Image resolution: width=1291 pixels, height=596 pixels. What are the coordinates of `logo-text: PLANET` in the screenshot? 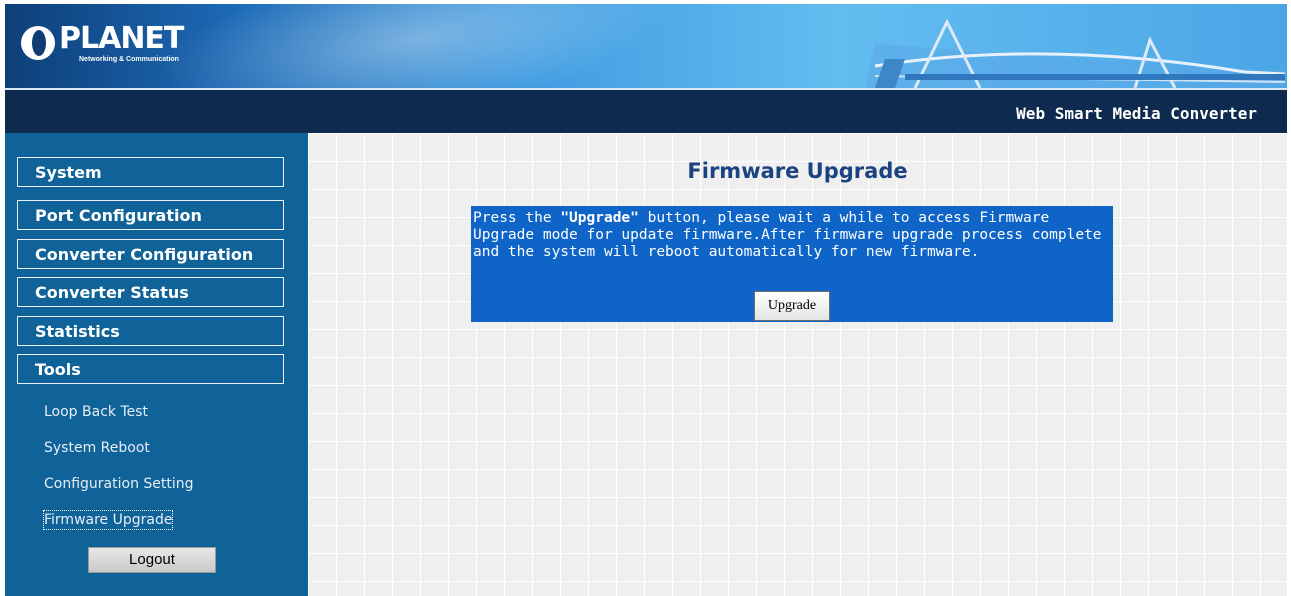 It's located at (121, 38).